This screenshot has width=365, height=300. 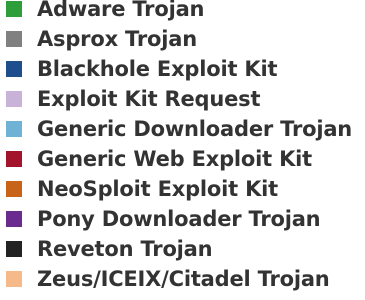 I want to click on legend-item: Blackhole Exploit Kit, so click(x=182, y=69).